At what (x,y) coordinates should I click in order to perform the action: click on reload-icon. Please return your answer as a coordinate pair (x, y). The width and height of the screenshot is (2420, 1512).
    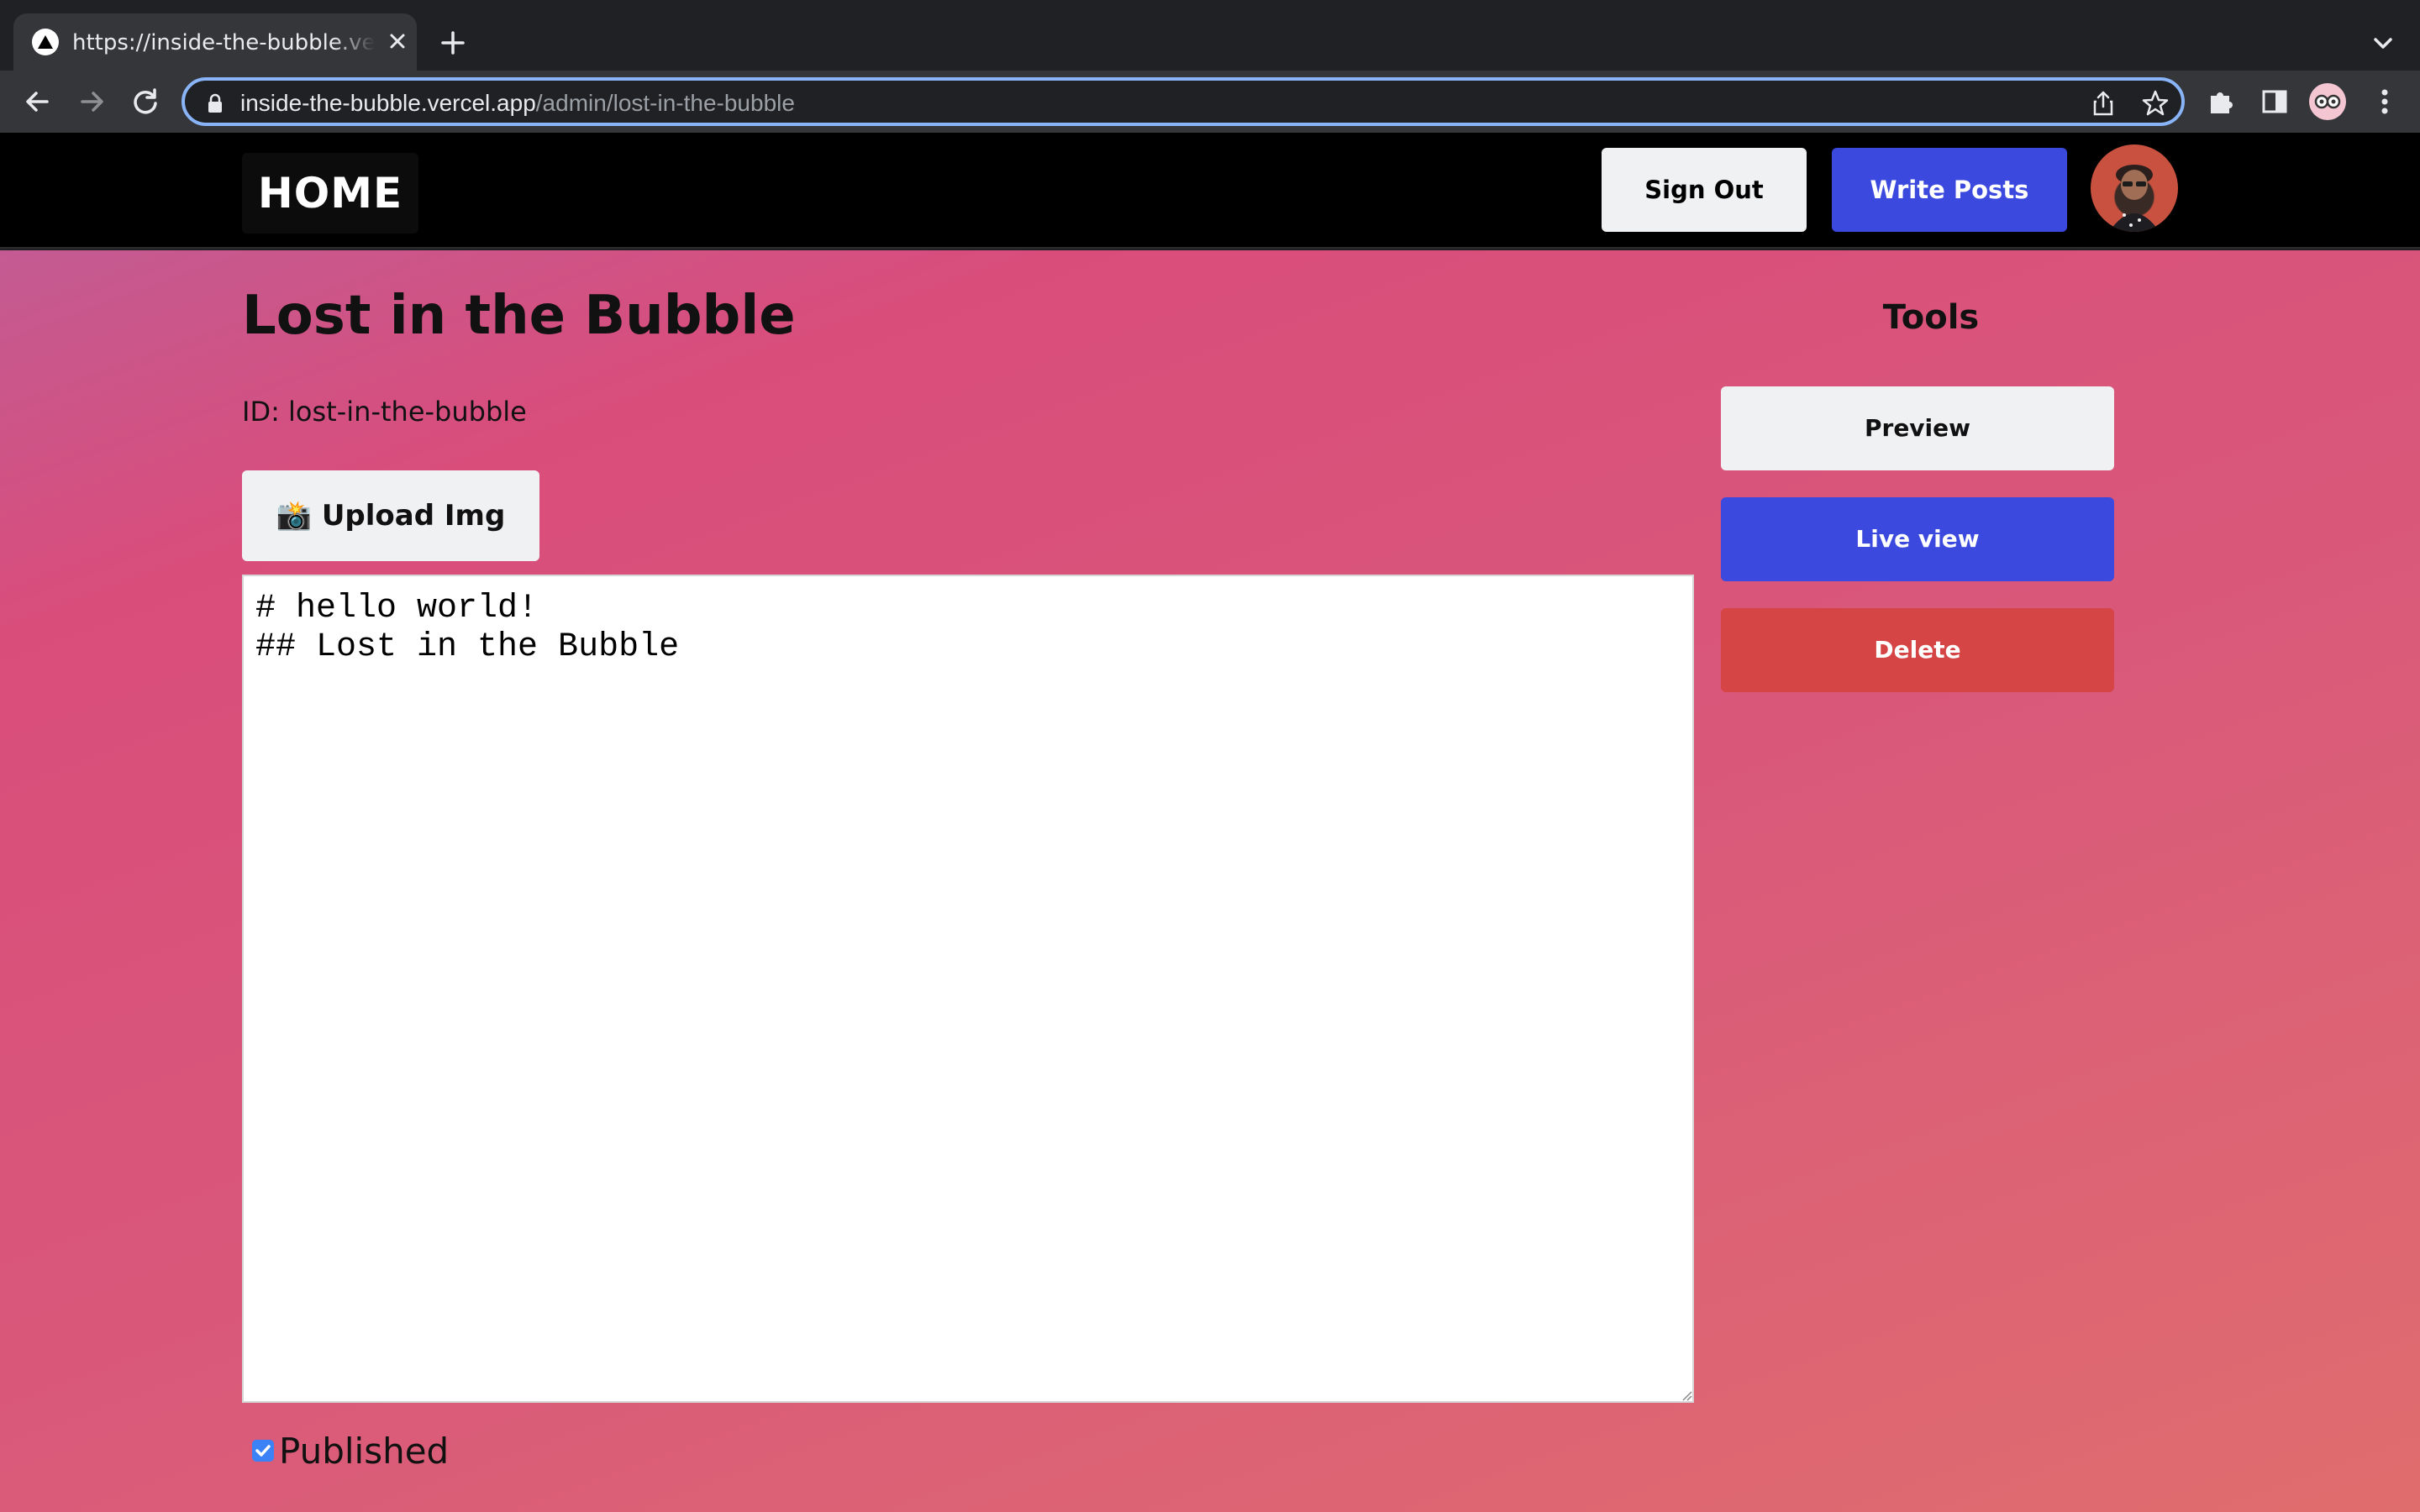
    Looking at the image, I should click on (146, 101).